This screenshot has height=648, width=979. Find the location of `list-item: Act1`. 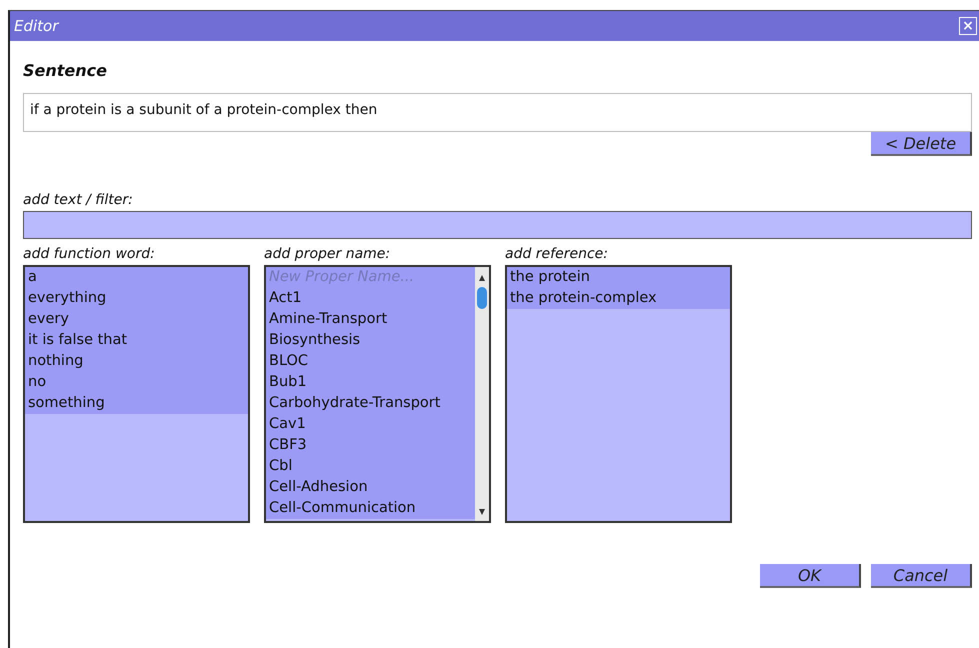

list-item: Act1 is located at coordinates (370, 298).